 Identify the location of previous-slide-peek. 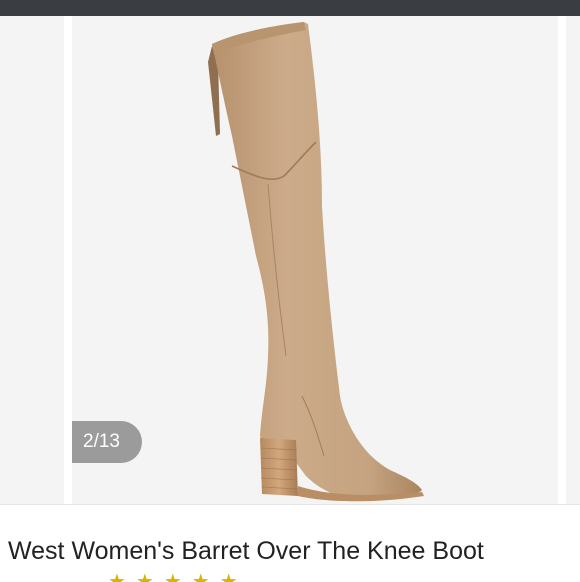
(32, 260).